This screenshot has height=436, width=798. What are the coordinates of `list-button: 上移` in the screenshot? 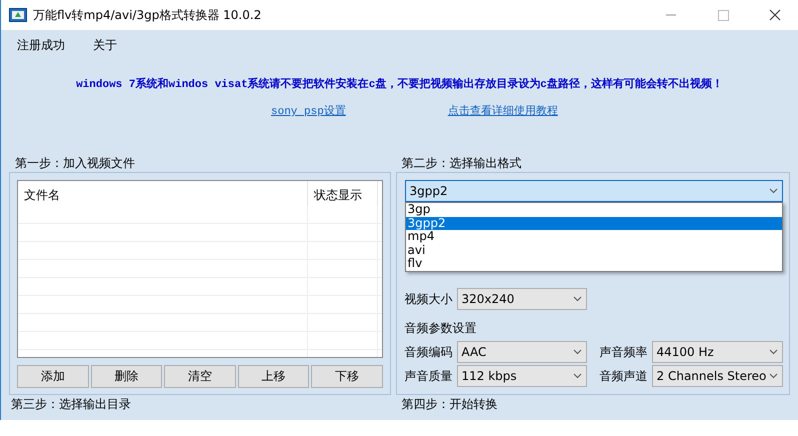 It's located at (273, 376).